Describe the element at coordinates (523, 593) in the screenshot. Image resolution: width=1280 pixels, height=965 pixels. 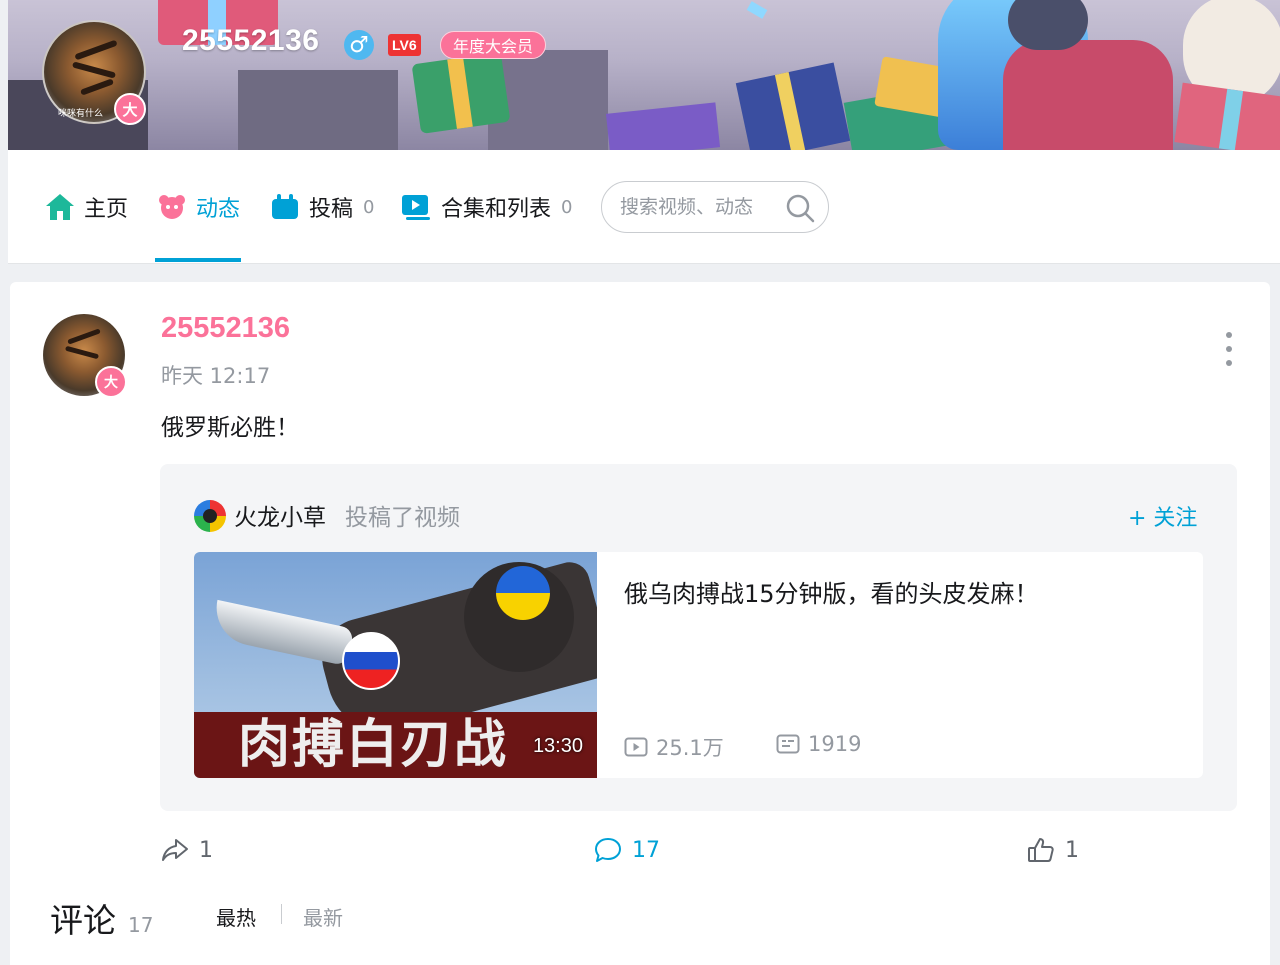
I see `ukraine-flag-icon` at that location.